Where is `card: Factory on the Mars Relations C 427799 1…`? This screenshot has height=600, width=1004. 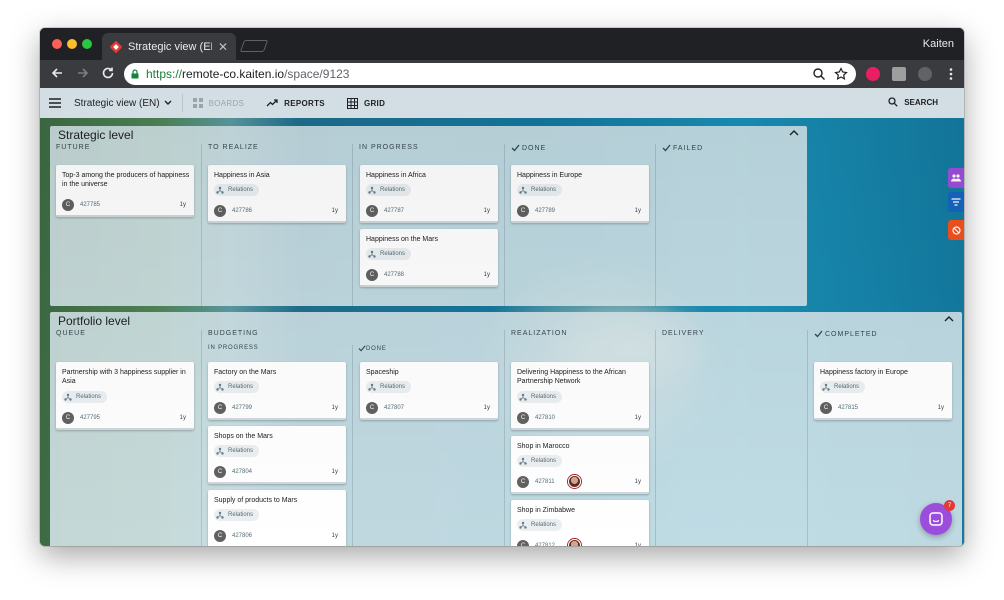
card: Factory on the Mars Relations C 427799 1… is located at coordinates (277, 391).